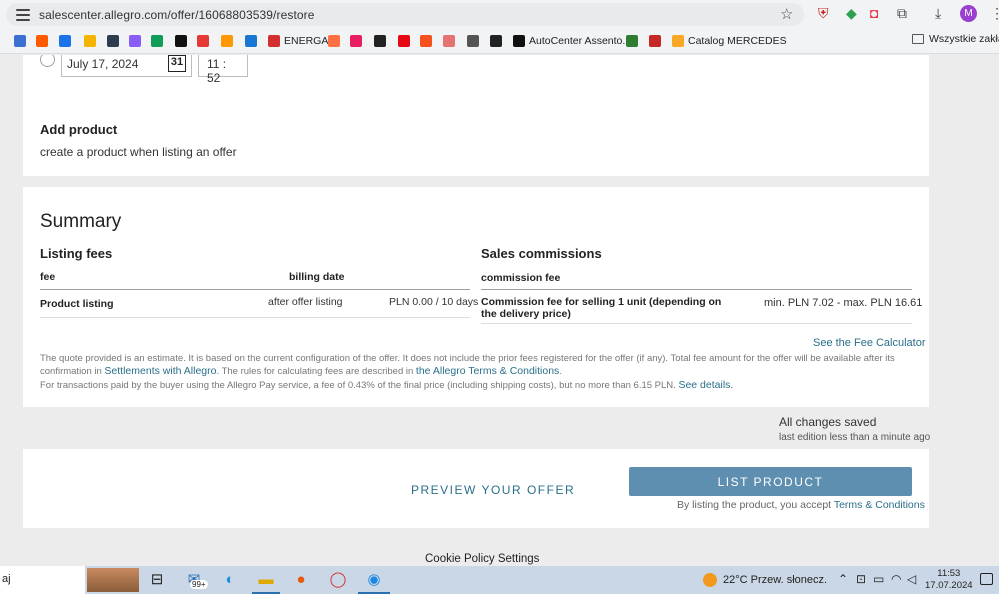 This screenshot has width=999, height=594. Describe the element at coordinates (223, 70) in the screenshot. I see `time-field: 11 : 52` at that location.